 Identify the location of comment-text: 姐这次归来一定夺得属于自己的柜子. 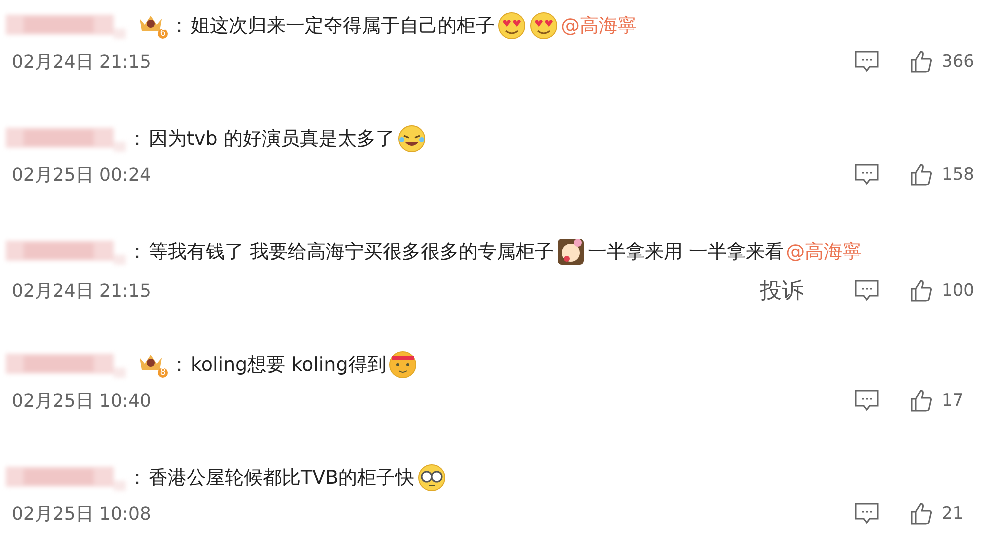
(343, 26).